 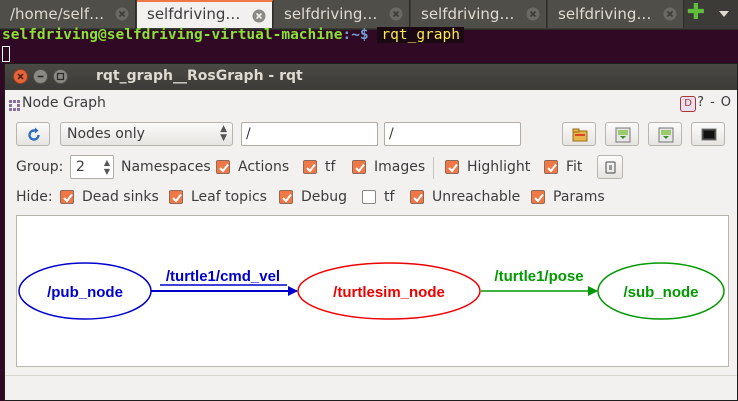 I want to click on params-label: Params, so click(x=579, y=197).